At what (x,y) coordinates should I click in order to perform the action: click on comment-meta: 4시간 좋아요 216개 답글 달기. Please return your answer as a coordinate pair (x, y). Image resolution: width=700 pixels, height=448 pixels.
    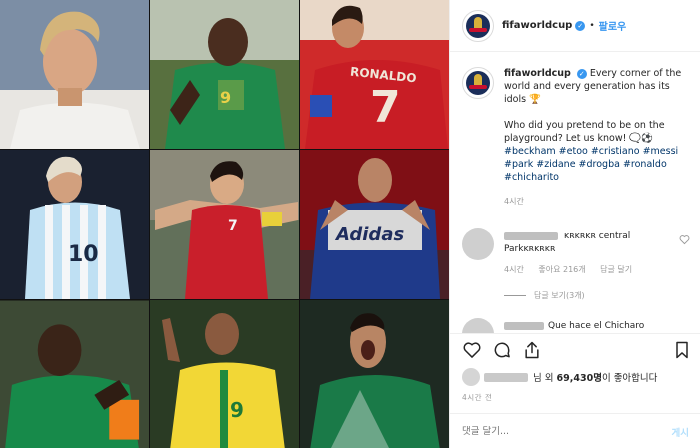
    Looking at the image, I should click on (574, 269).